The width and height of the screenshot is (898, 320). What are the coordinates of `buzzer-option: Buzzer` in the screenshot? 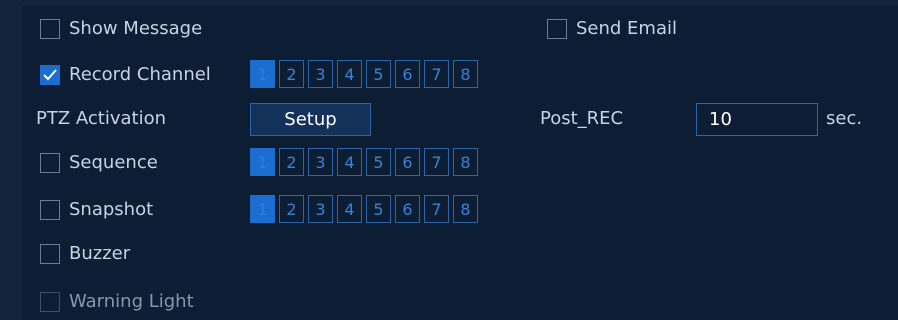 It's located at (85, 253).